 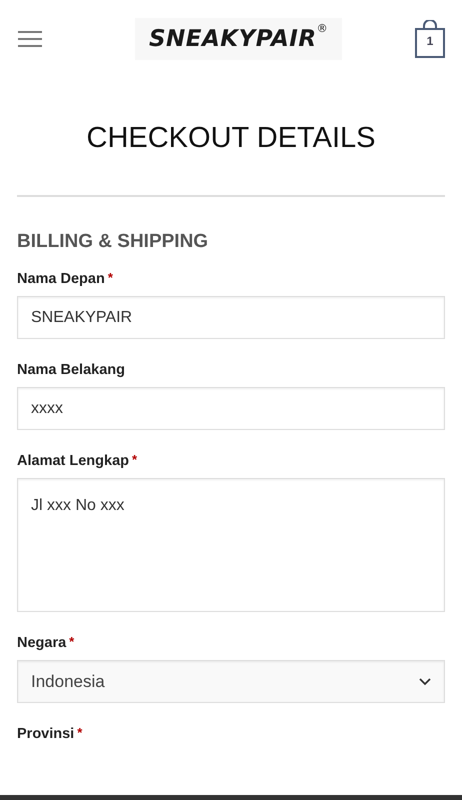 What do you see at coordinates (113, 242) in the screenshot?
I see `section-title: BILLING & SHIPPING` at bounding box center [113, 242].